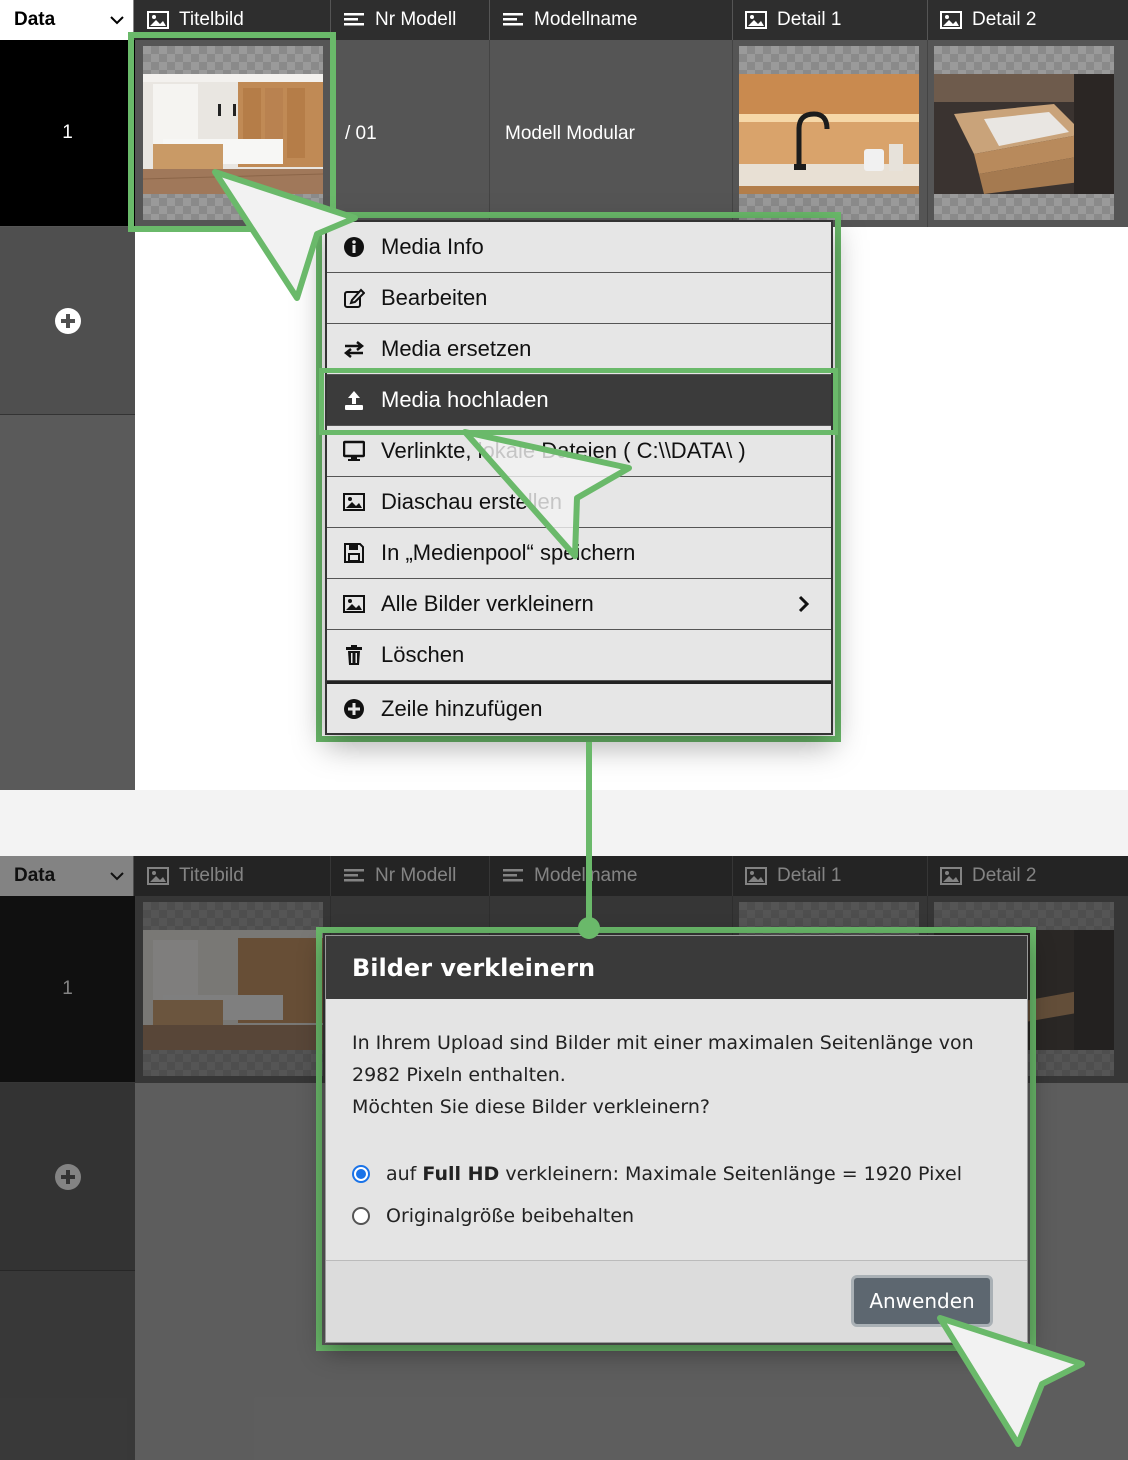  What do you see at coordinates (579, 247) in the screenshot?
I see `menu-item-media-info: Media Info` at bounding box center [579, 247].